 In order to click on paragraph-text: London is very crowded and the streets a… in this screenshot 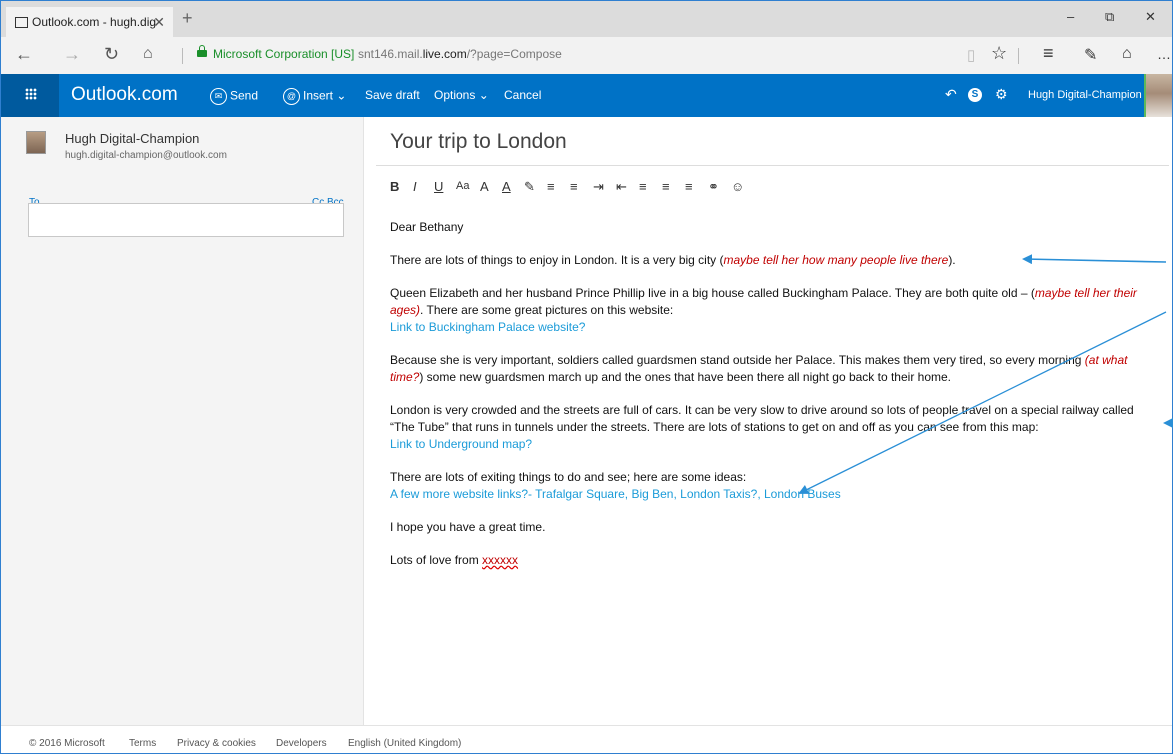, I will do `click(762, 418)`.